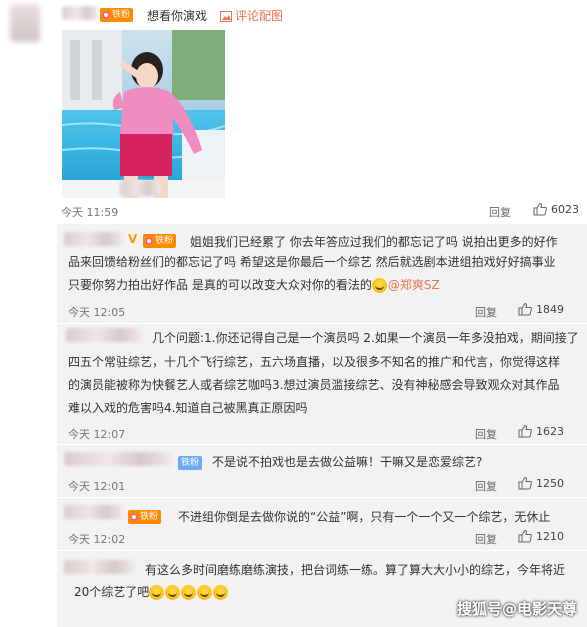 This screenshot has width=587, height=627. What do you see at coordinates (97, 434) in the screenshot?
I see `timestamp: 今天 12:07` at bounding box center [97, 434].